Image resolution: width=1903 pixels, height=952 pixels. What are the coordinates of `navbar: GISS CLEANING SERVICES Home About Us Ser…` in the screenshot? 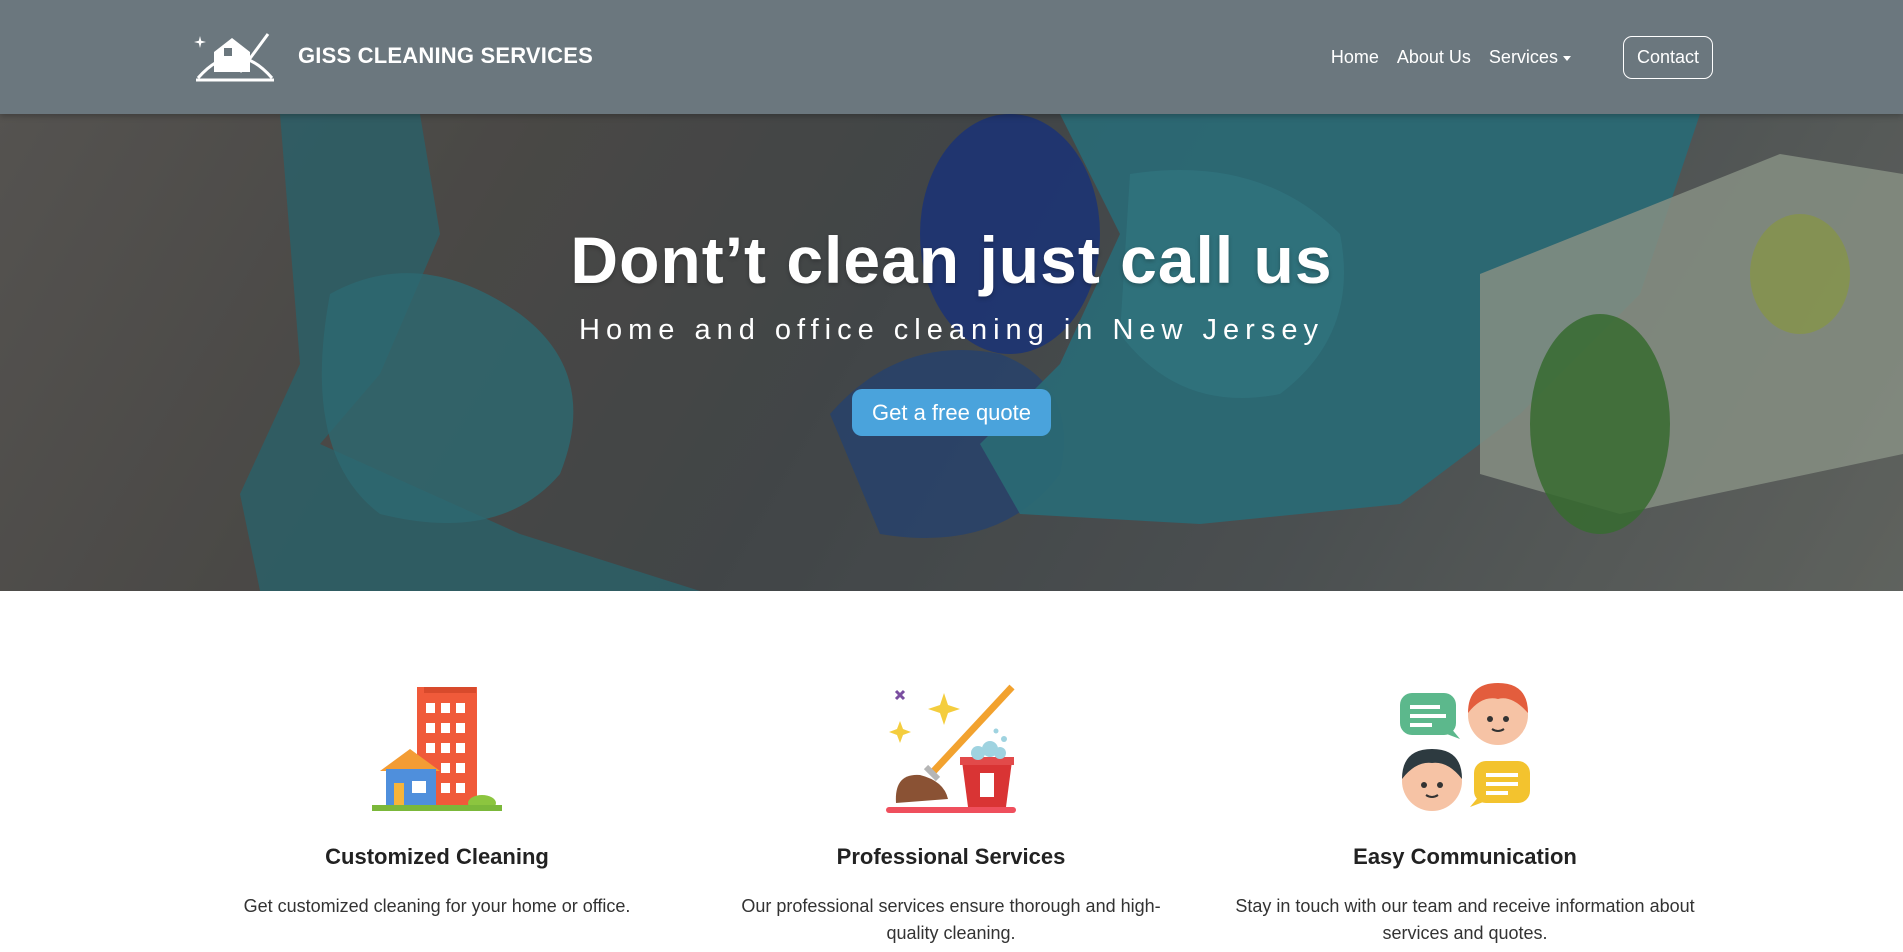 It's located at (951, 57).